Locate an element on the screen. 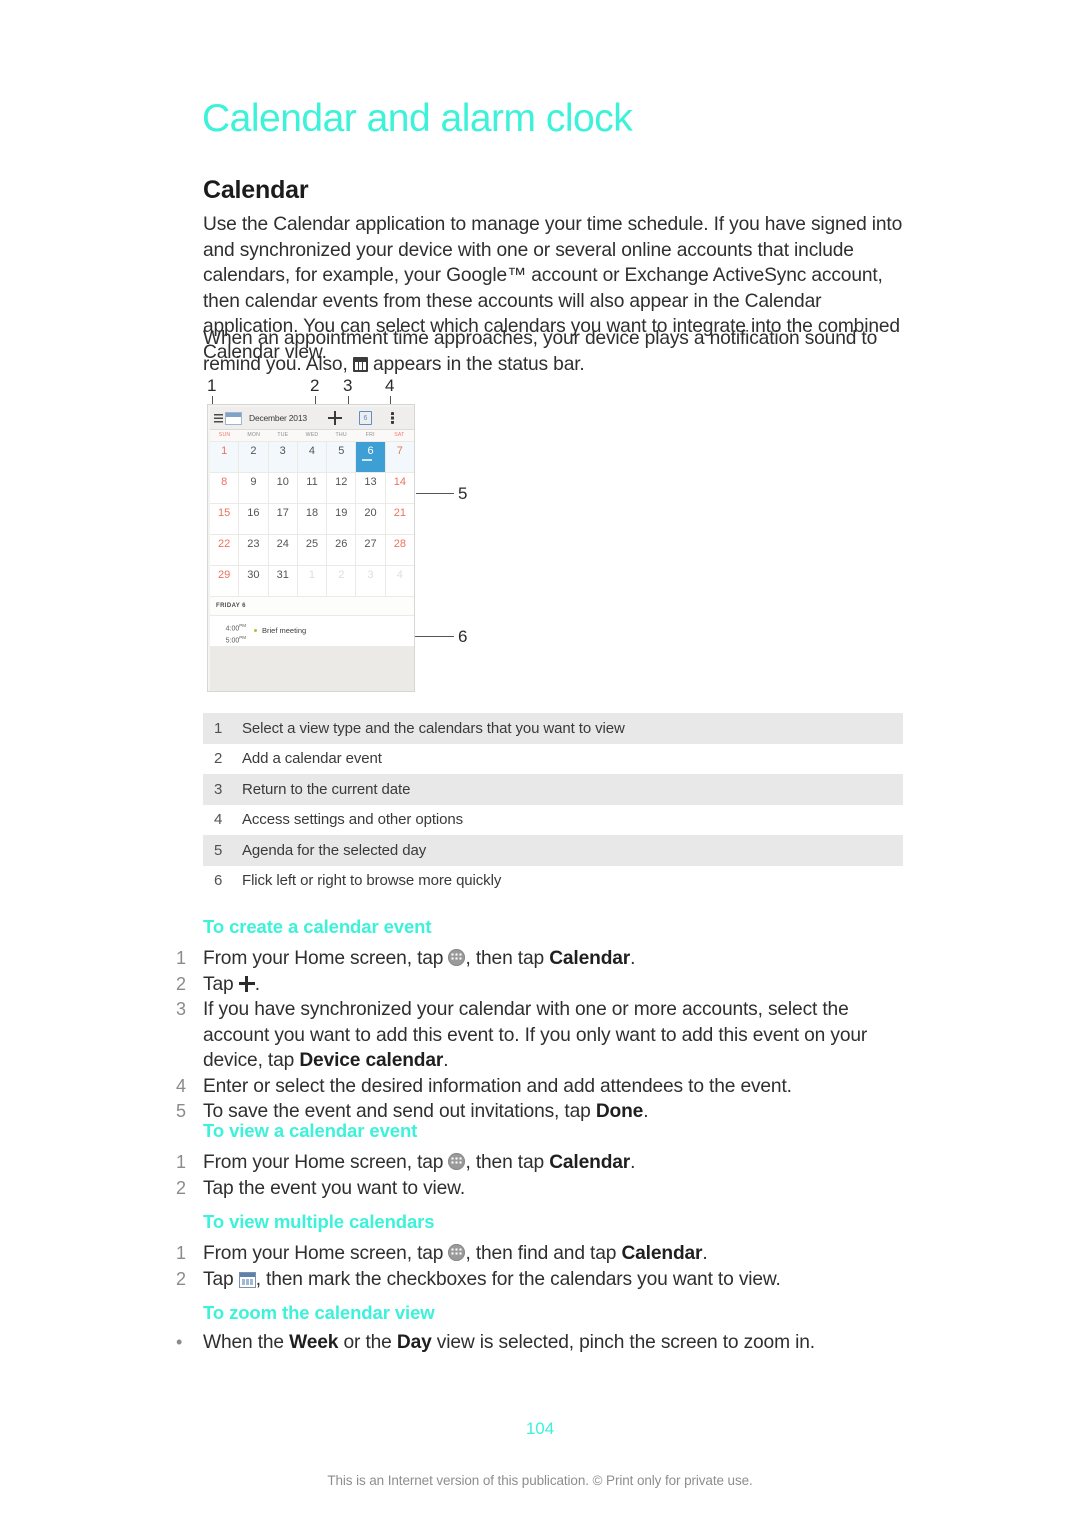  step-number: 5 is located at coordinates (181, 1111).